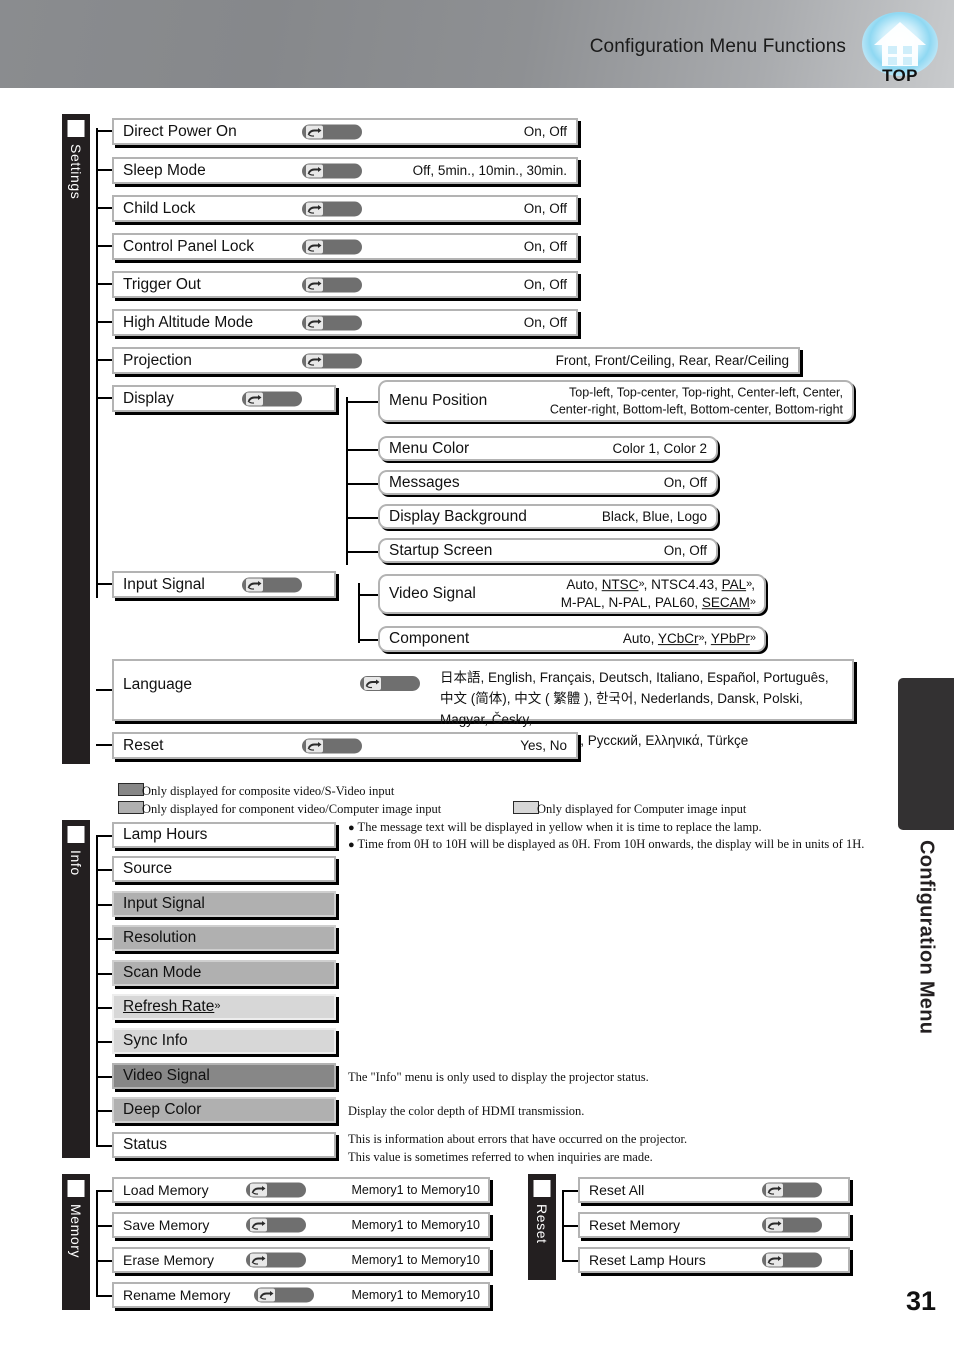 The width and height of the screenshot is (954, 1350). Describe the element at coordinates (224, 398) in the screenshot. I see `settings-row-display: Display` at that location.